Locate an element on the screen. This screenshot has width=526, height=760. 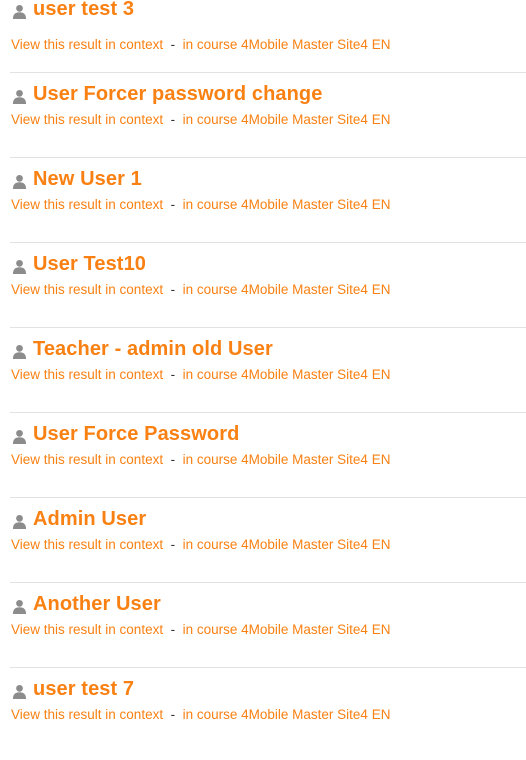
result-title-link: Another User is located at coordinates (97, 604).